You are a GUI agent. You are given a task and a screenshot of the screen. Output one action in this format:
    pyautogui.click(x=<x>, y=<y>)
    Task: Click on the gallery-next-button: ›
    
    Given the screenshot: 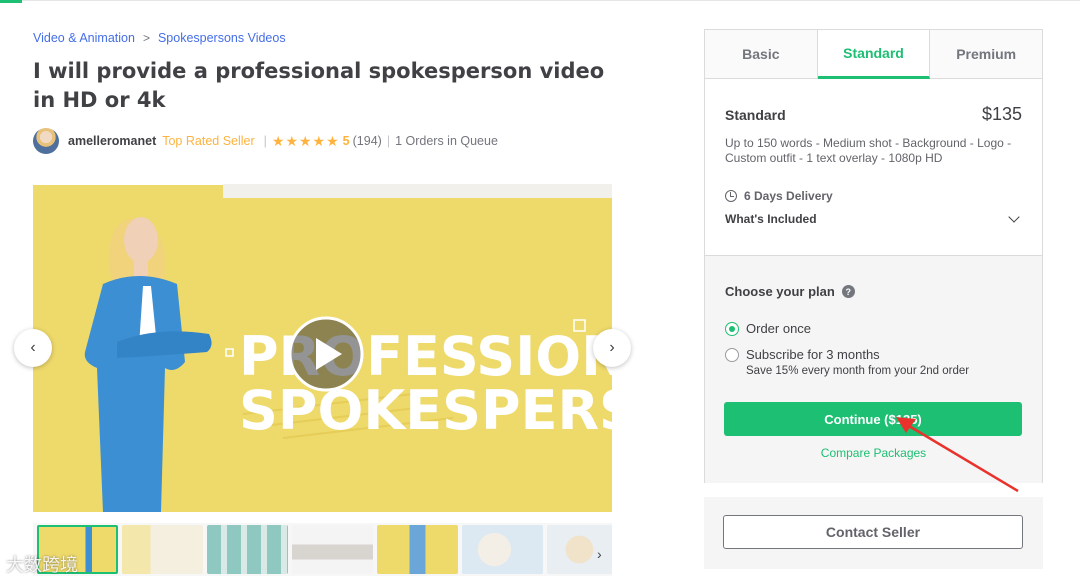 What is the action you would take?
    pyautogui.click(x=612, y=348)
    